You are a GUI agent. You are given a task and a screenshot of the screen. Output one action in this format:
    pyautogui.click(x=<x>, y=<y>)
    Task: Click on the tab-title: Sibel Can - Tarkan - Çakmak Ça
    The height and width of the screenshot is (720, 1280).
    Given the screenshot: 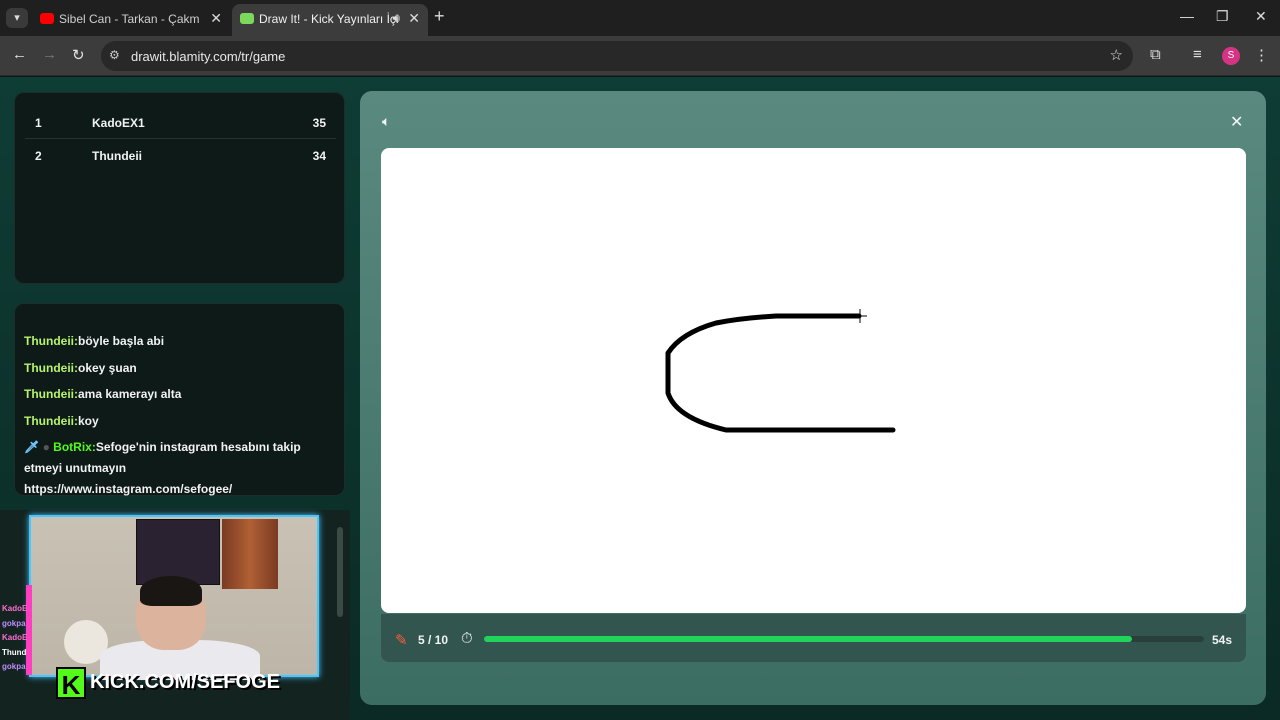 What is the action you would take?
    pyautogui.click(x=129, y=19)
    